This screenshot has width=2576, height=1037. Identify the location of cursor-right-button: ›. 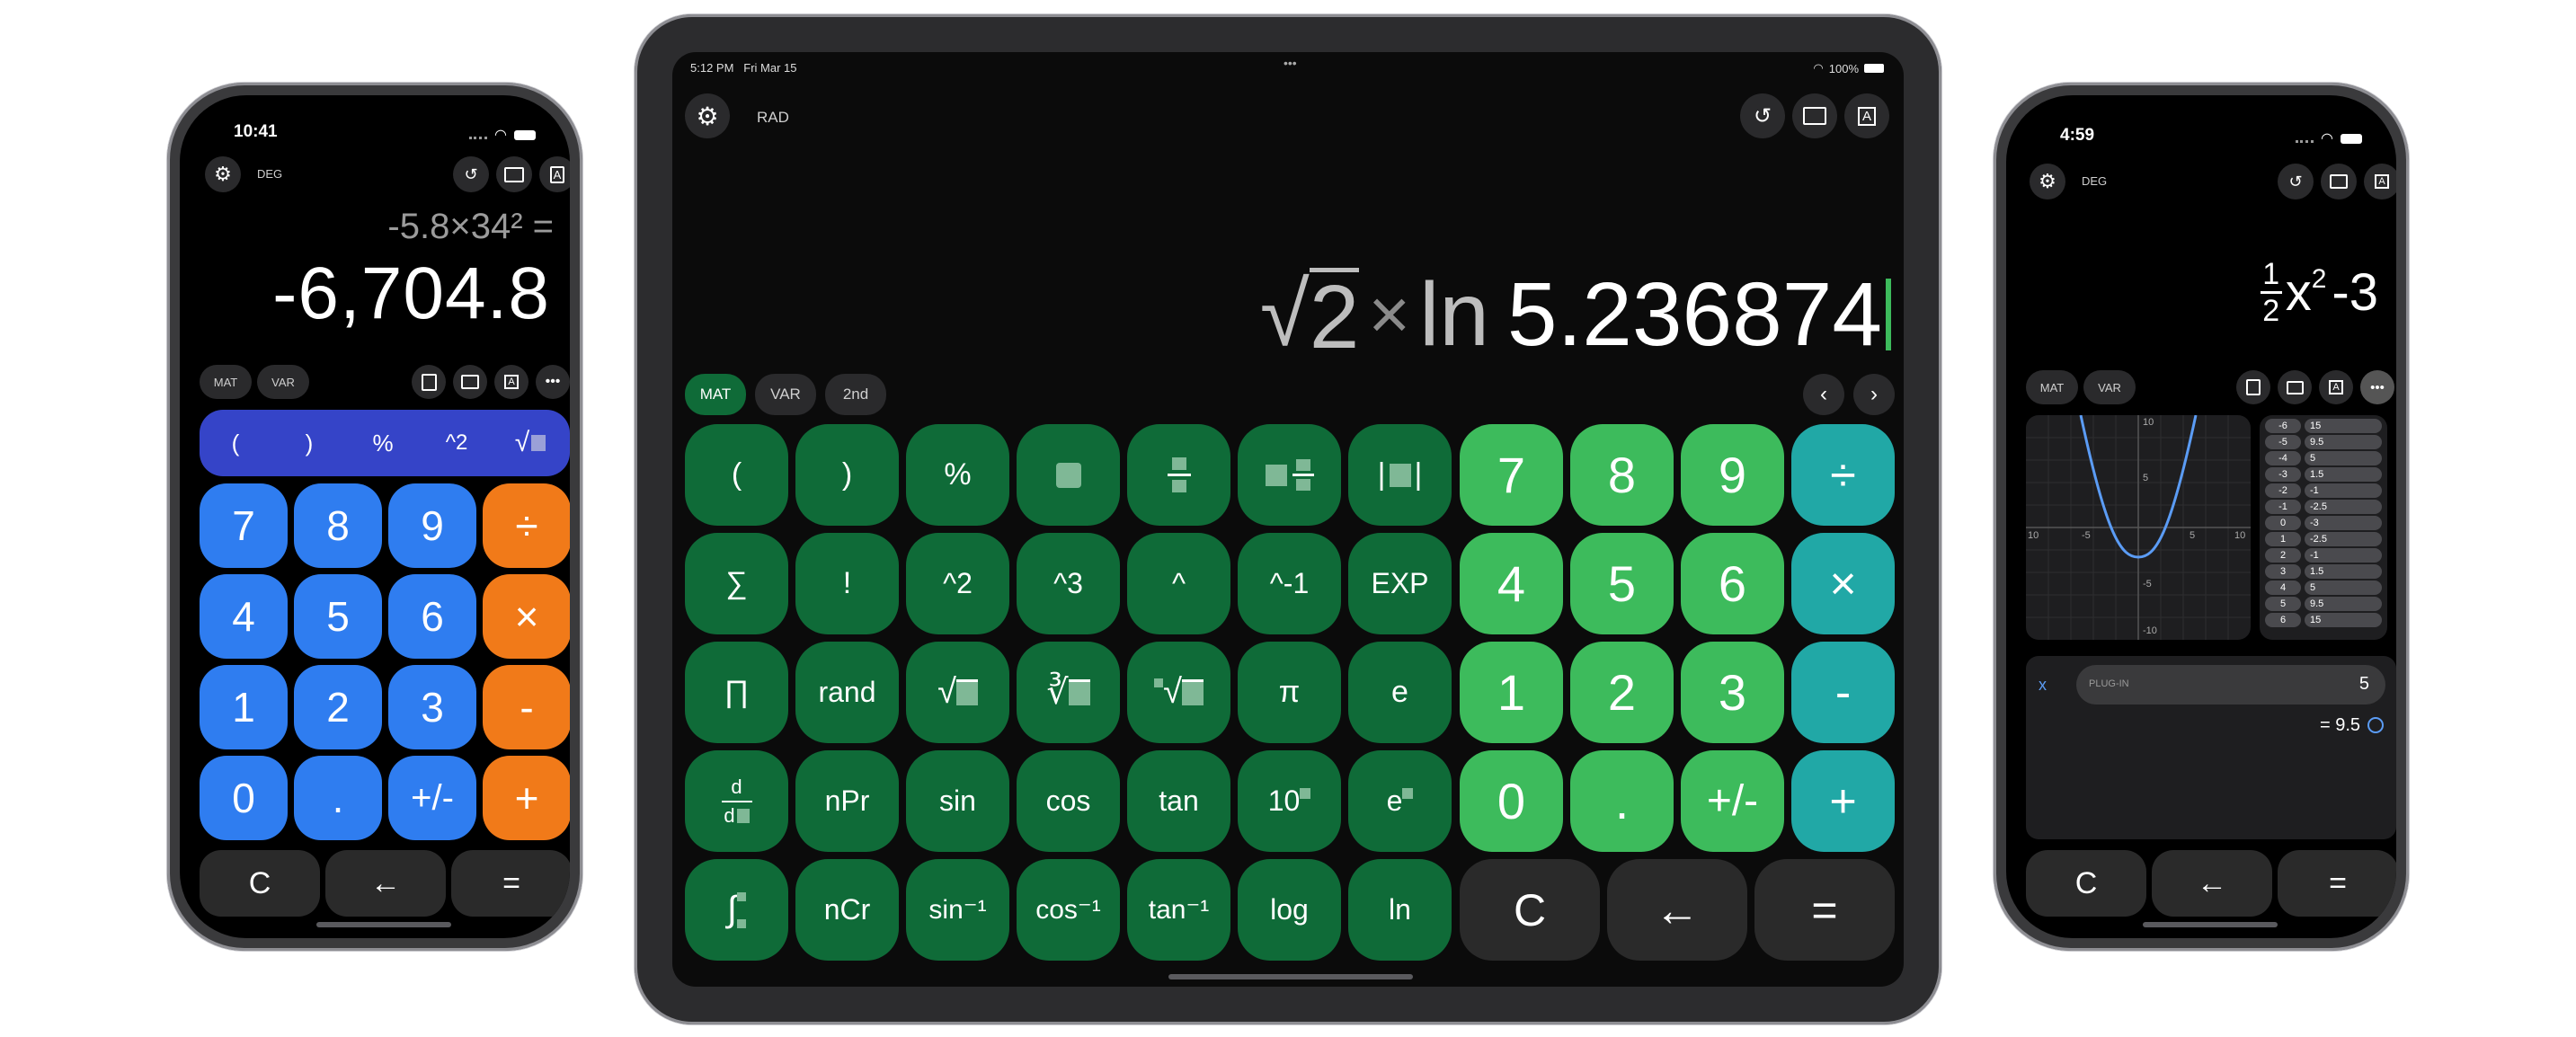
(1874, 394).